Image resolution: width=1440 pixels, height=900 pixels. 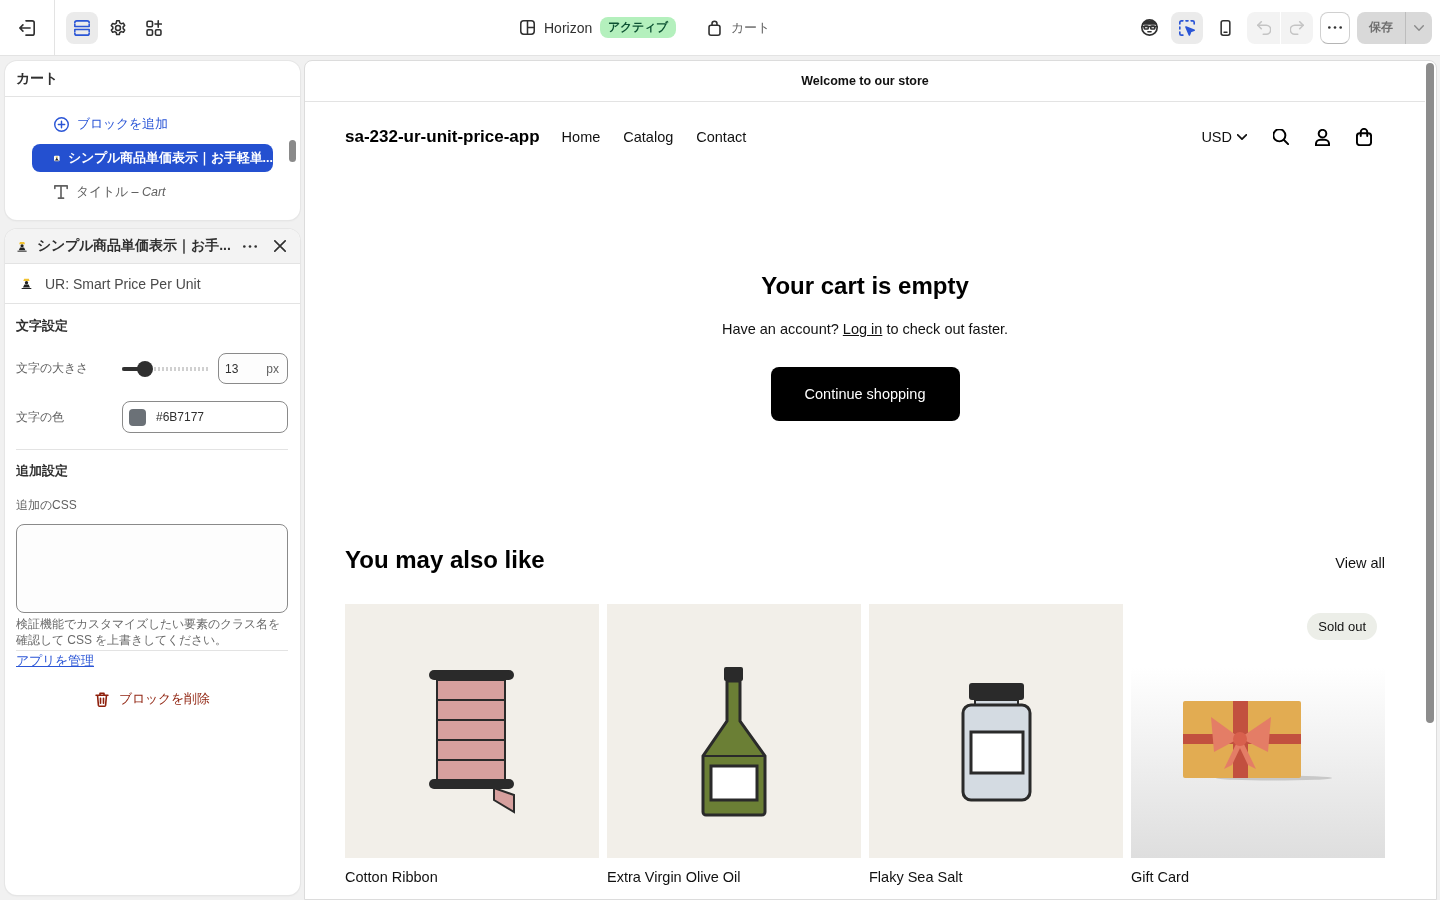 What do you see at coordinates (152, 192) in the screenshot?
I see `tree-item: タイトル – Cart` at bounding box center [152, 192].